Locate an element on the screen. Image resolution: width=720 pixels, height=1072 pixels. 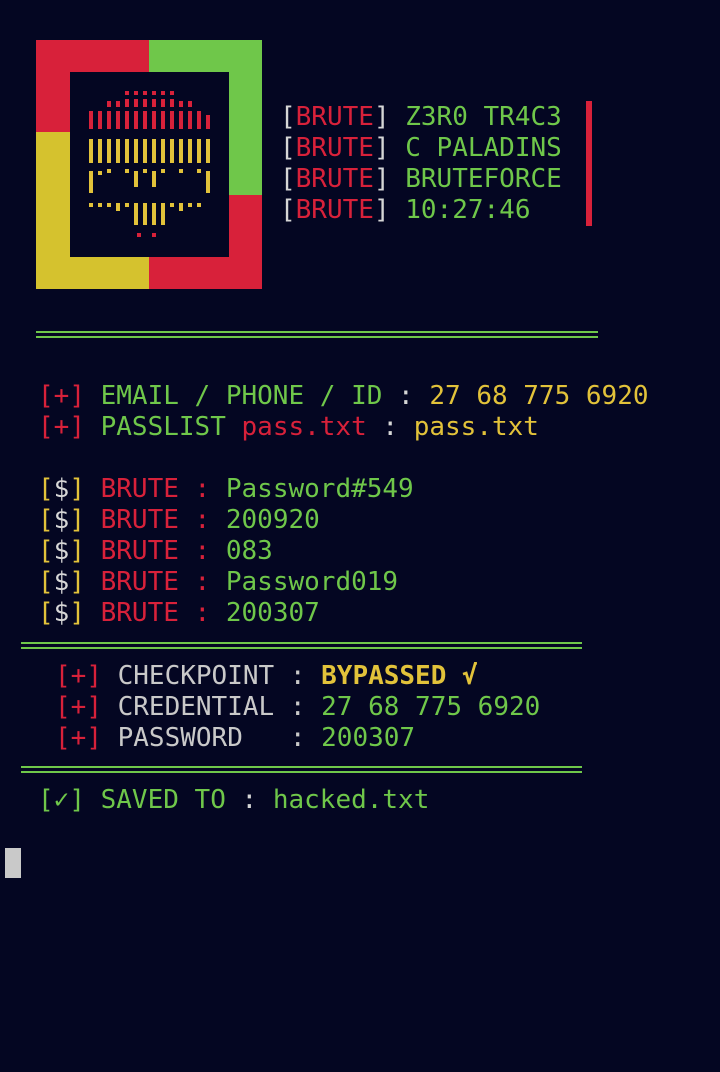
skull-ascii-icon is located at coordinates (149, 164).